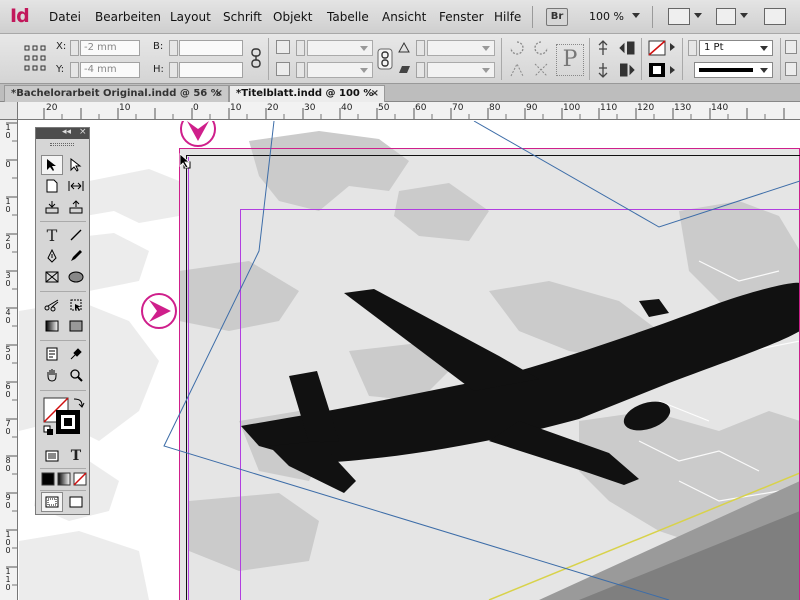 The width and height of the screenshot is (800, 600). I want to click on width-field, so click(211, 48).